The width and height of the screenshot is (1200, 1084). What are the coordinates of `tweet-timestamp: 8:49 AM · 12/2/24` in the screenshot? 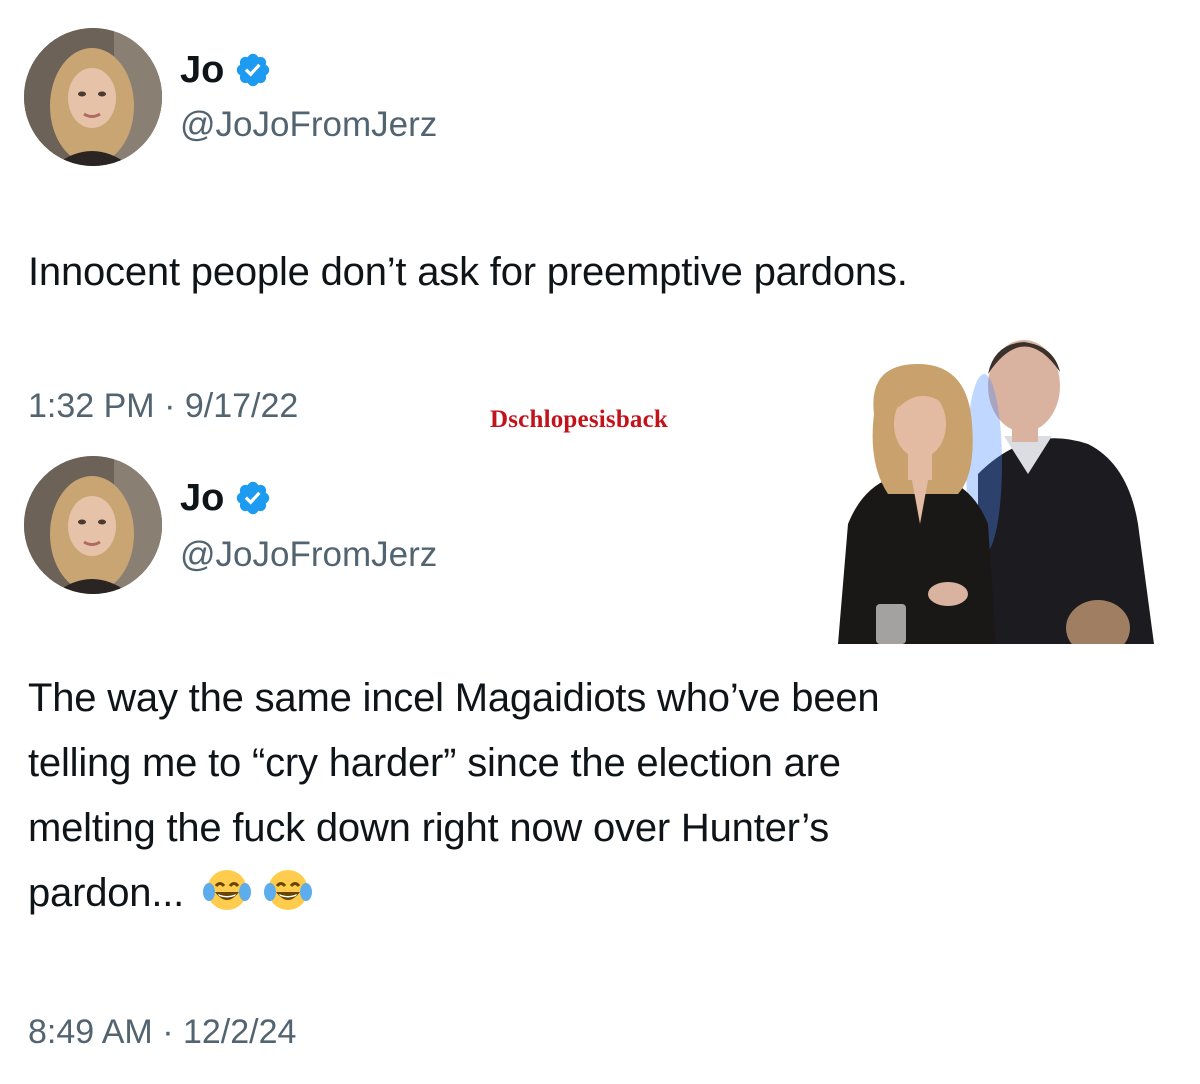 It's located at (162, 1032).